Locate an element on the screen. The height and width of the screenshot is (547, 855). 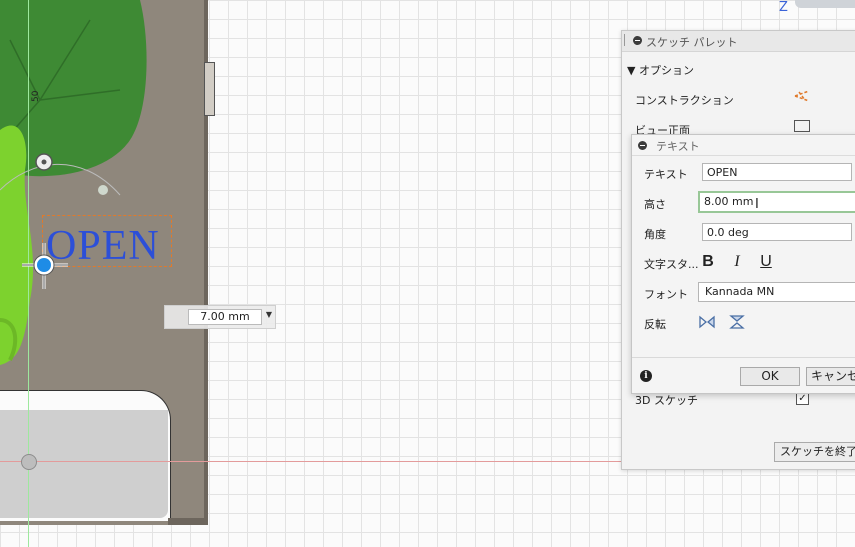
italic-button: I is located at coordinates (737, 262).